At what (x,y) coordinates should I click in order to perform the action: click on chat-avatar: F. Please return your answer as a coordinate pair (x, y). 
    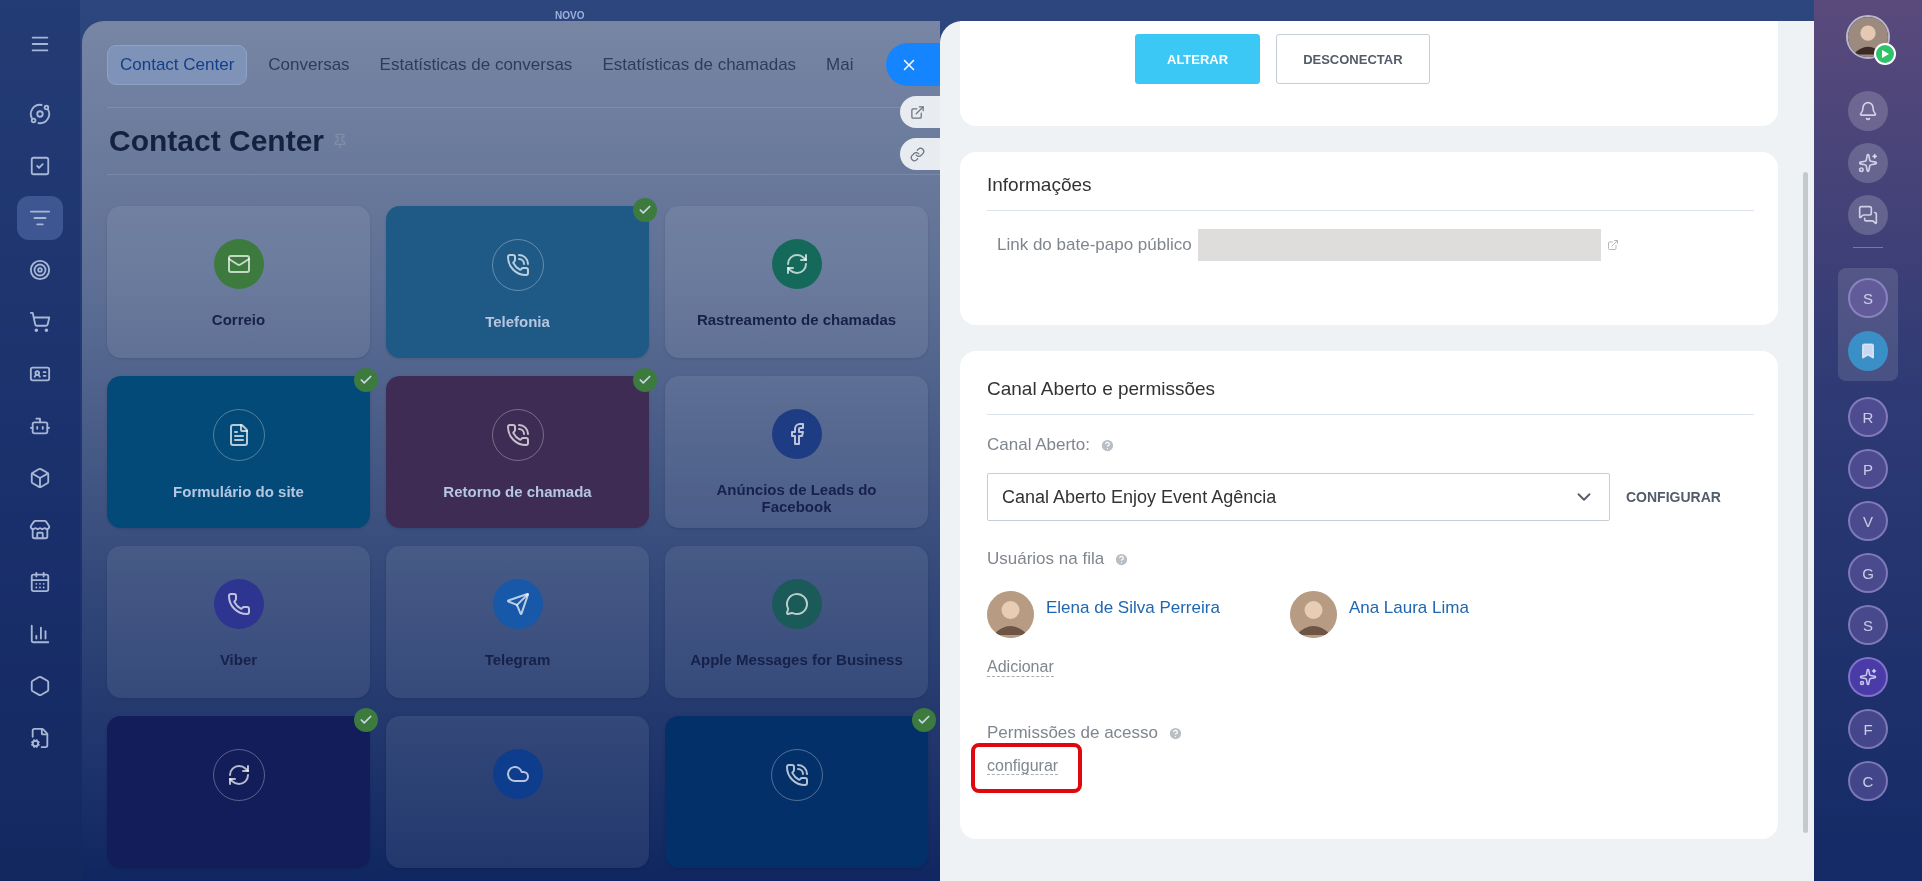
    Looking at the image, I should click on (1868, 729).